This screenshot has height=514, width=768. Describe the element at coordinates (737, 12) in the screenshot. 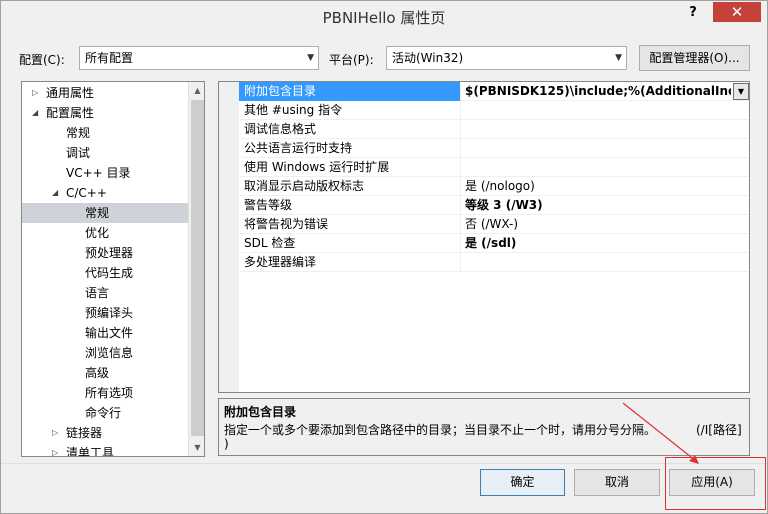

I see `close-button: ✕` at that location.